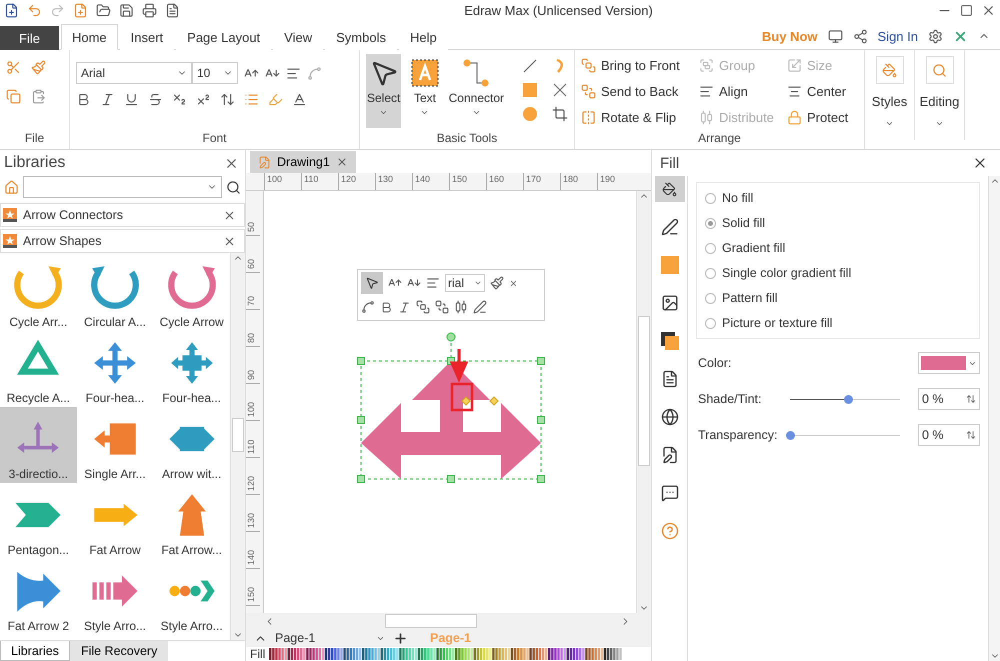 The image size is (1000, 661). Describe the element at coordinates (384, 91) in the screenshot. I see `tool-button: Select` at that location.